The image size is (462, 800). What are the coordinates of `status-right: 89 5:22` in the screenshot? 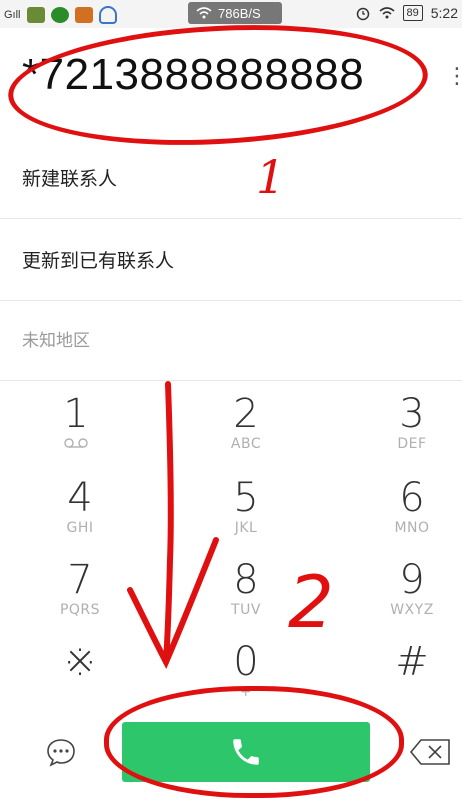 It's located at (406, 13).